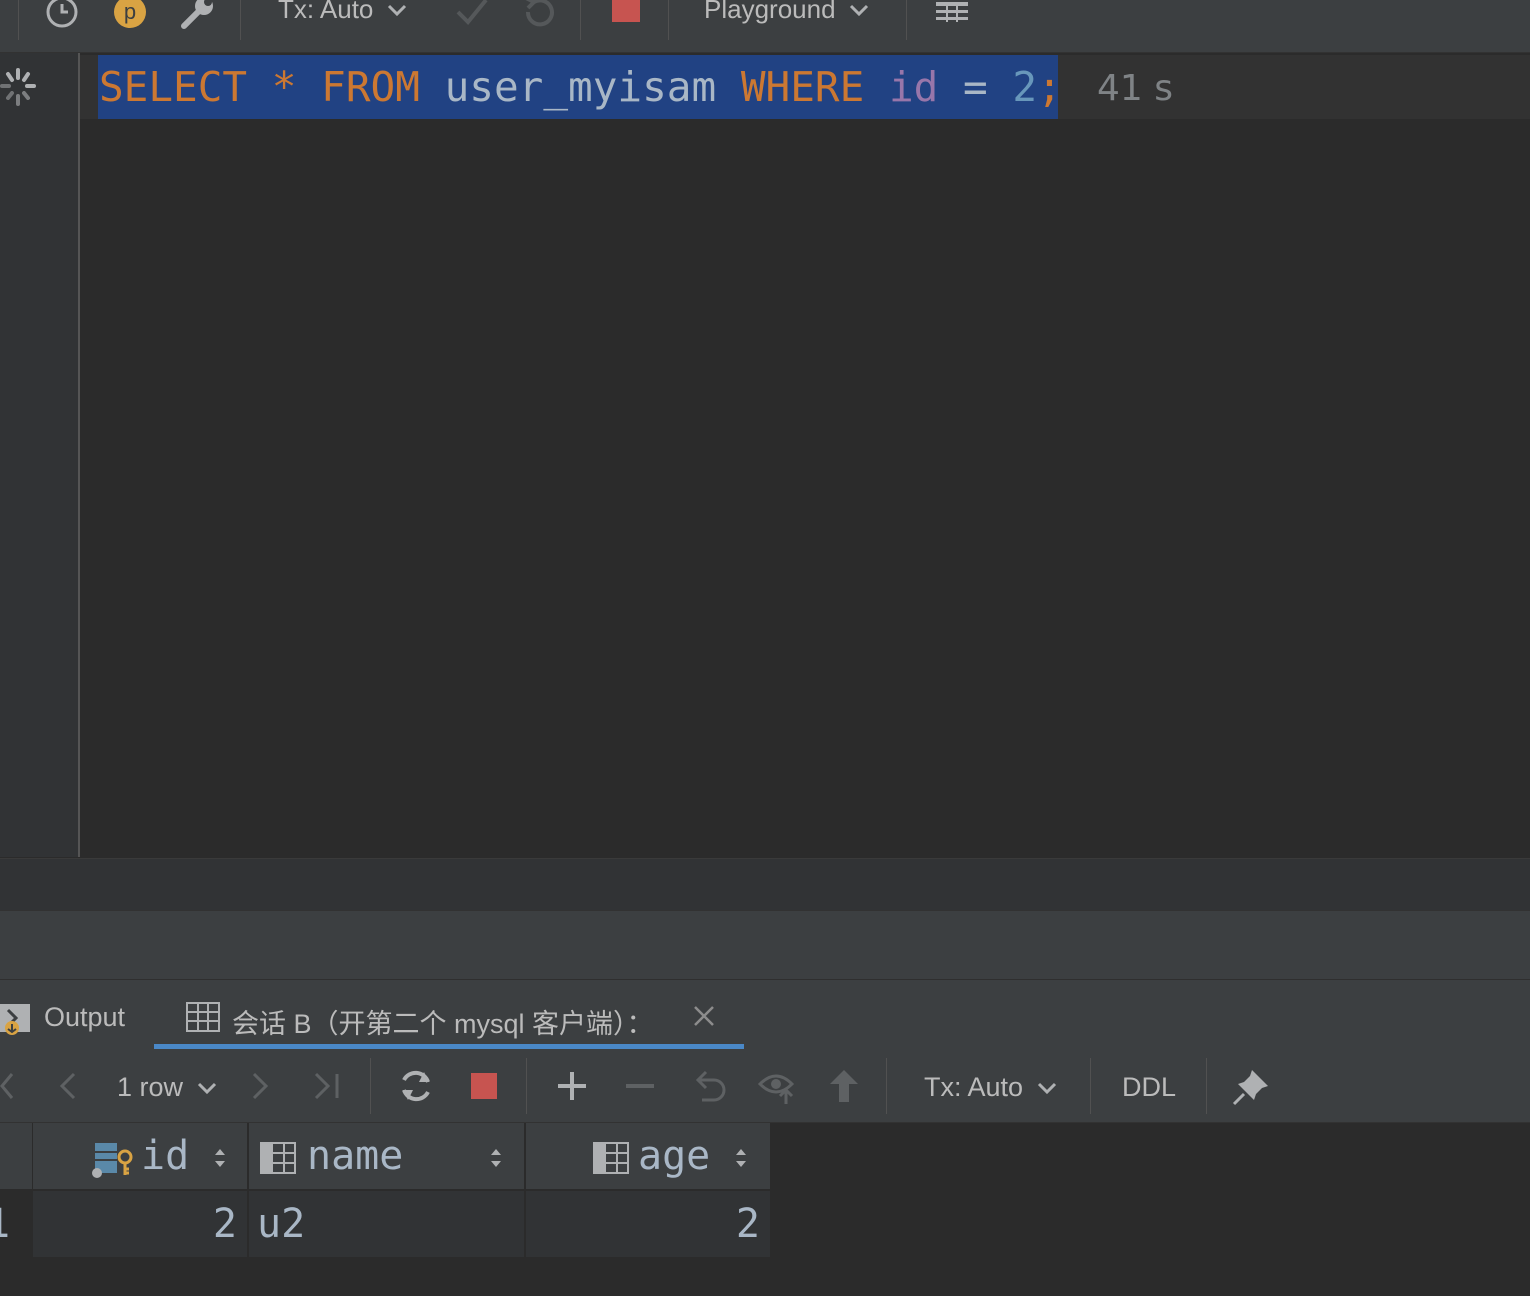  What do you see at coordinates (370, 87) in the screenshot?
I see `sql-keyword-from: FROM` at bounding box center [370, 87].